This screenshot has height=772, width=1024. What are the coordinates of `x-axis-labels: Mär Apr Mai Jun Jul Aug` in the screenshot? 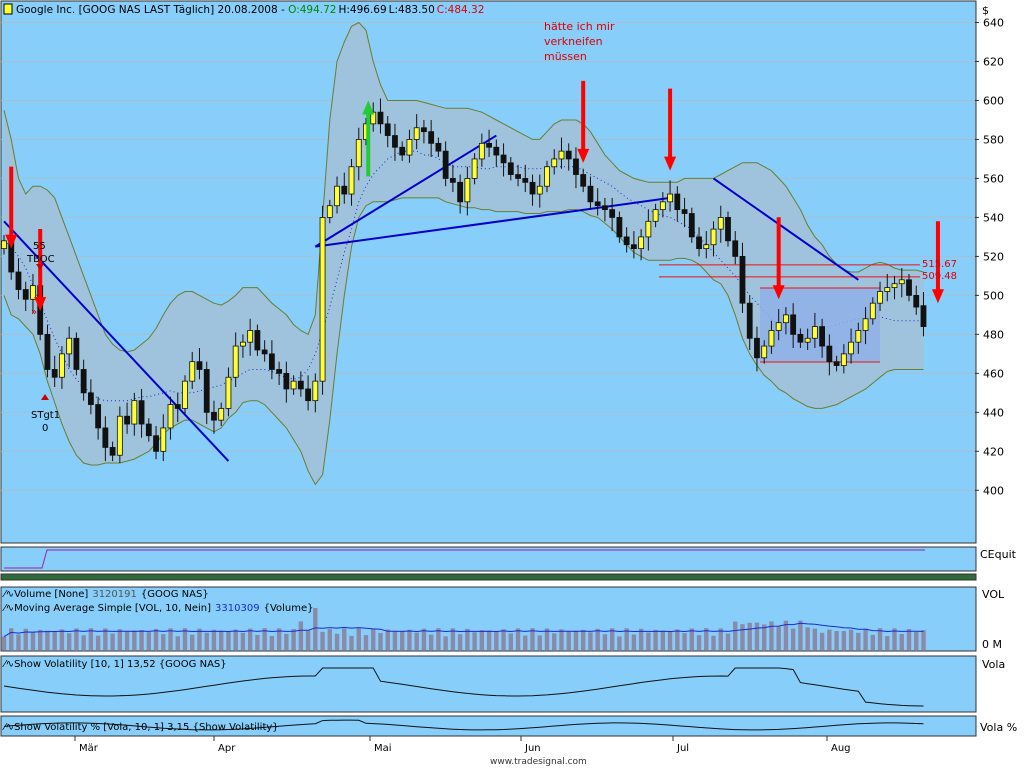 It's located at (462, 745).